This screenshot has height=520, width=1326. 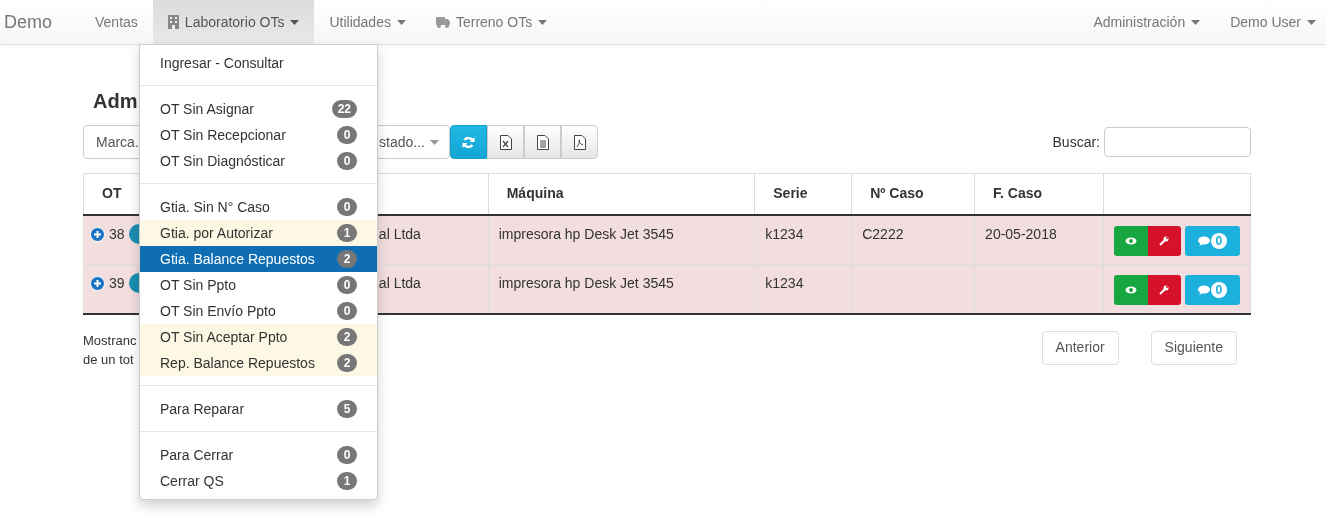 What do you see at coordinates (224, 337) in the screenshot?
I see `menu-item-label: OT Sin Aceptar Ppto` at bounding box center [224, 337].